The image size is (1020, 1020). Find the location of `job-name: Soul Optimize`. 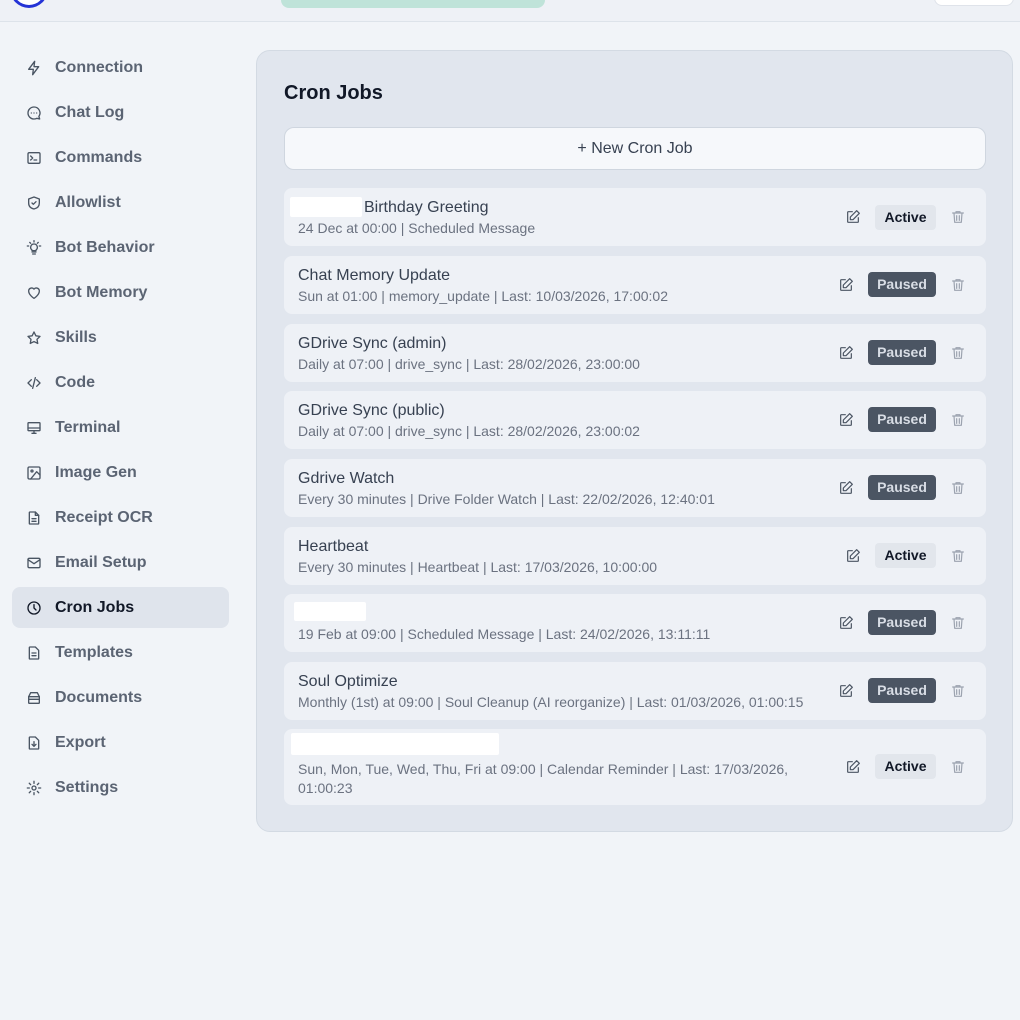

job-name: Soul Optimize is located at coordinates (348, 681).